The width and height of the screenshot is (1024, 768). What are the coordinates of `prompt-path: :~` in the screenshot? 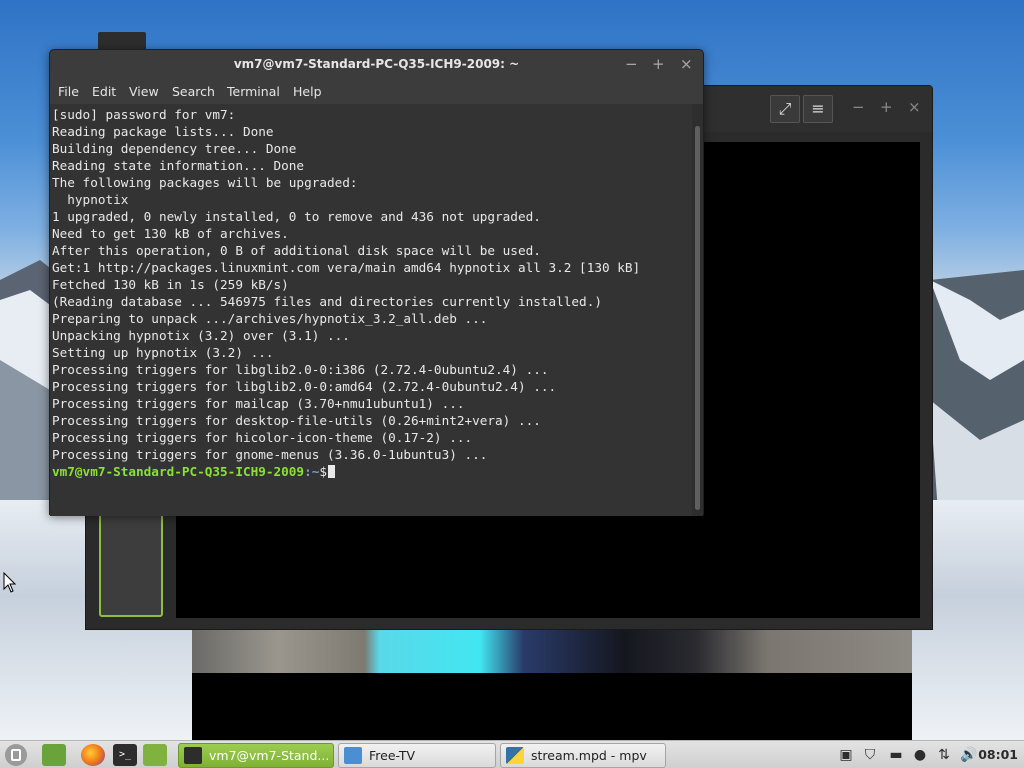 It's located at (312, 471).